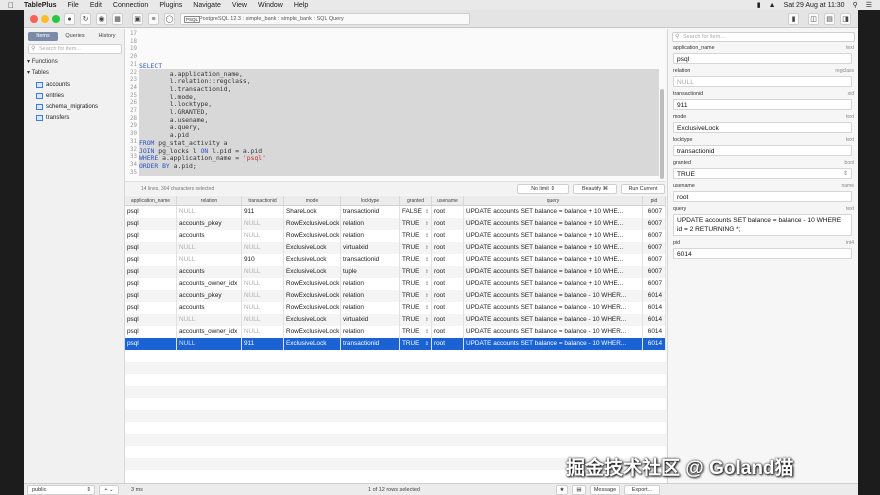 This screenshot has height=495, width=880. What do you see at coordinates (562, 490) in the screenshot?
I see `pin-icon: ★` at bounding box center [562, 490].